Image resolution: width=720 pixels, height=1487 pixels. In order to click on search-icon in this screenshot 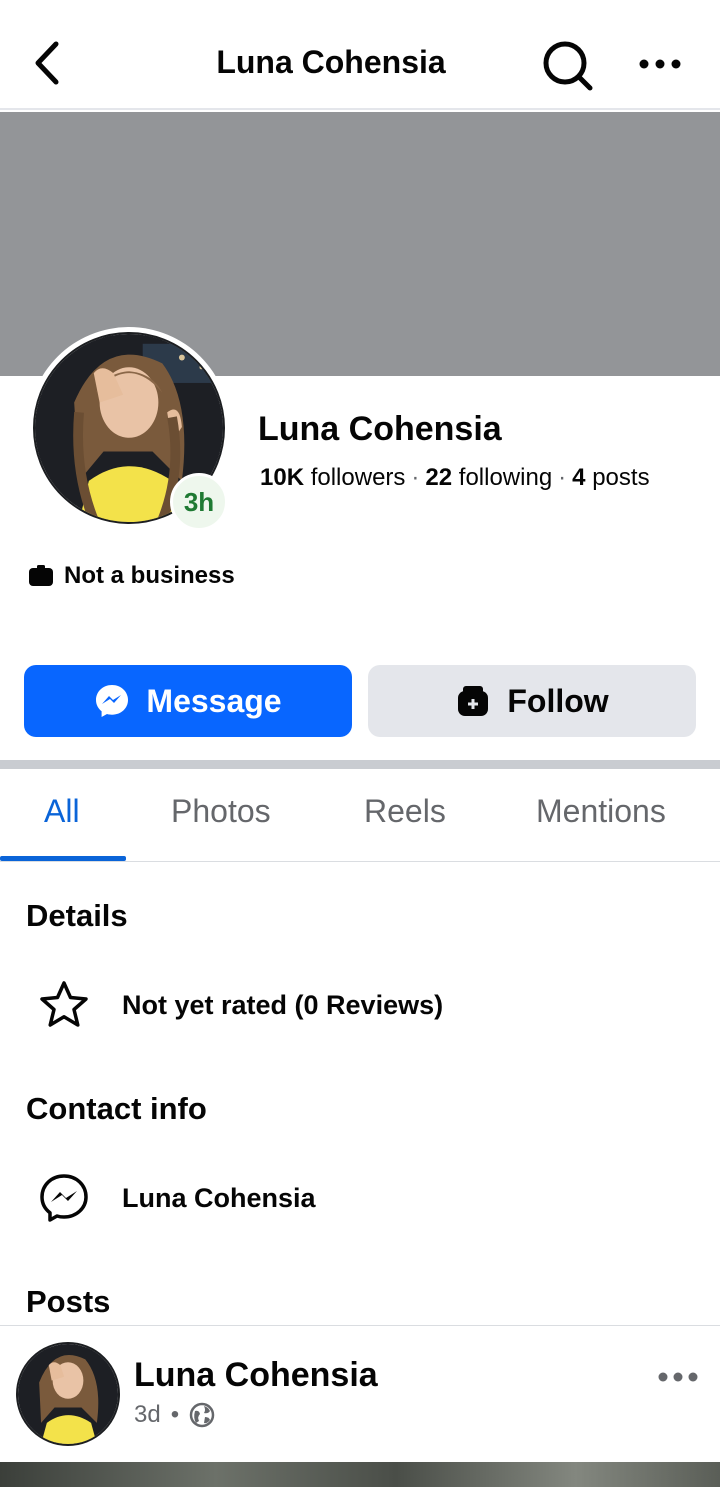, I will do `click(568, 66)`.